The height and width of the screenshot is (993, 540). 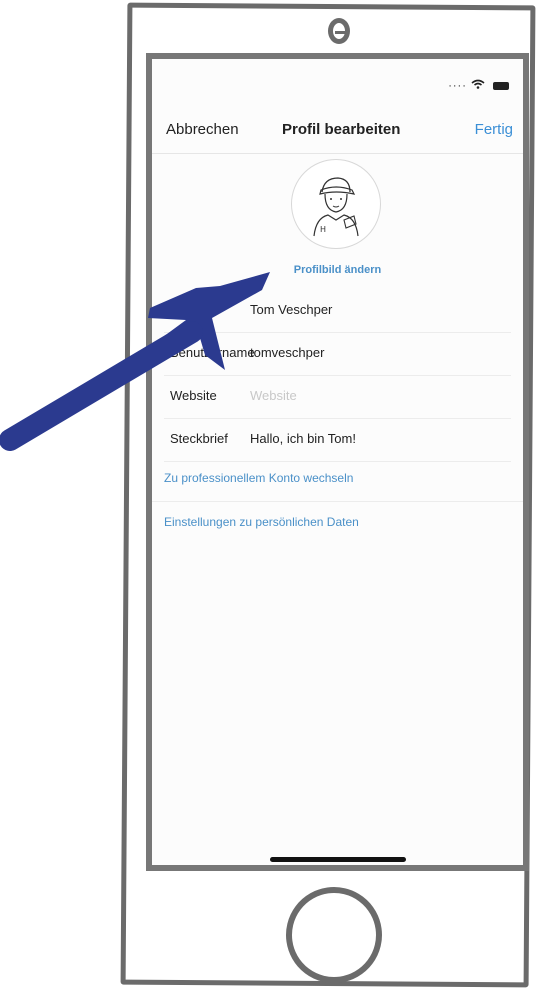 I want to click on battery-icon, so click(x=501, y=86).